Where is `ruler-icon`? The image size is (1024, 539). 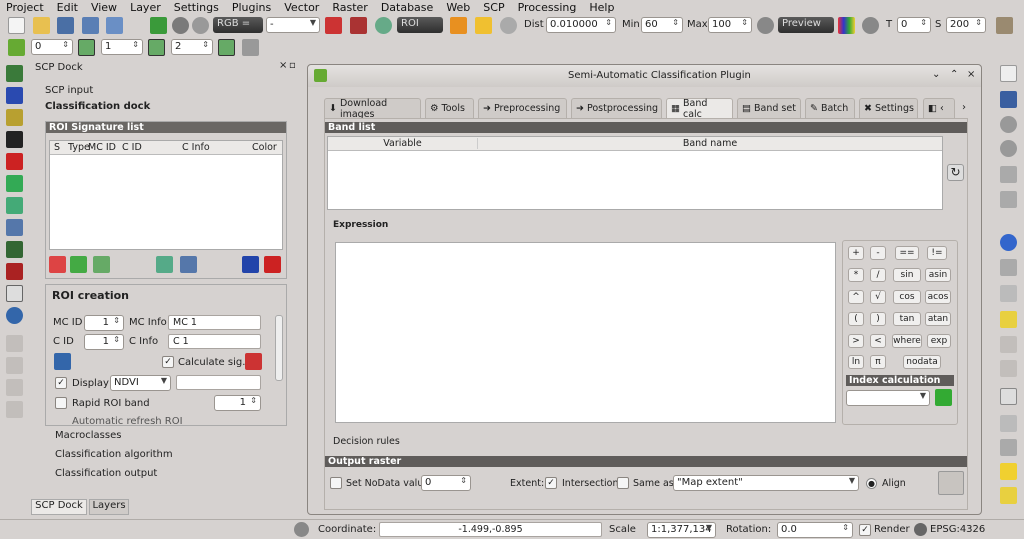
ruler-icon is located at coordinates (1008, 447).